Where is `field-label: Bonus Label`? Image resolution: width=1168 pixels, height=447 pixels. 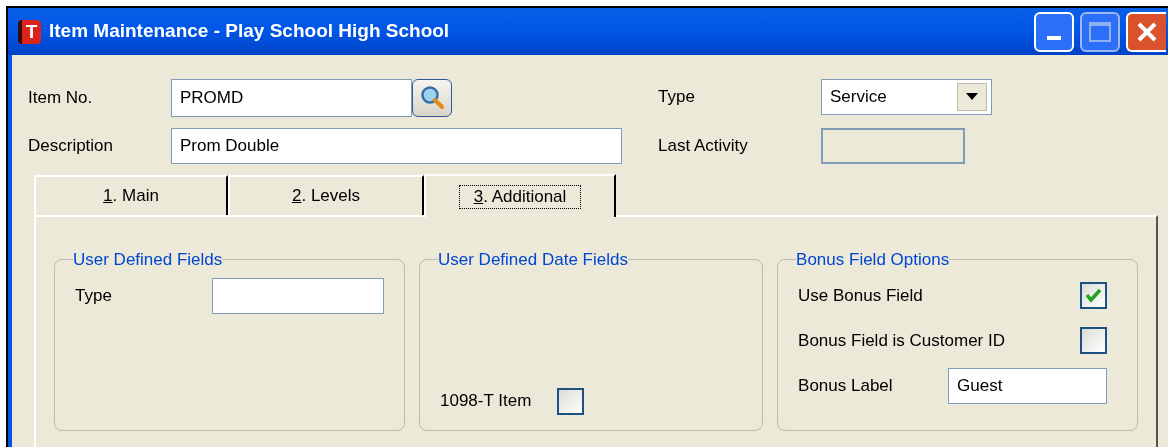 field-label: Bonus Label is located at coordinates (846, 385).